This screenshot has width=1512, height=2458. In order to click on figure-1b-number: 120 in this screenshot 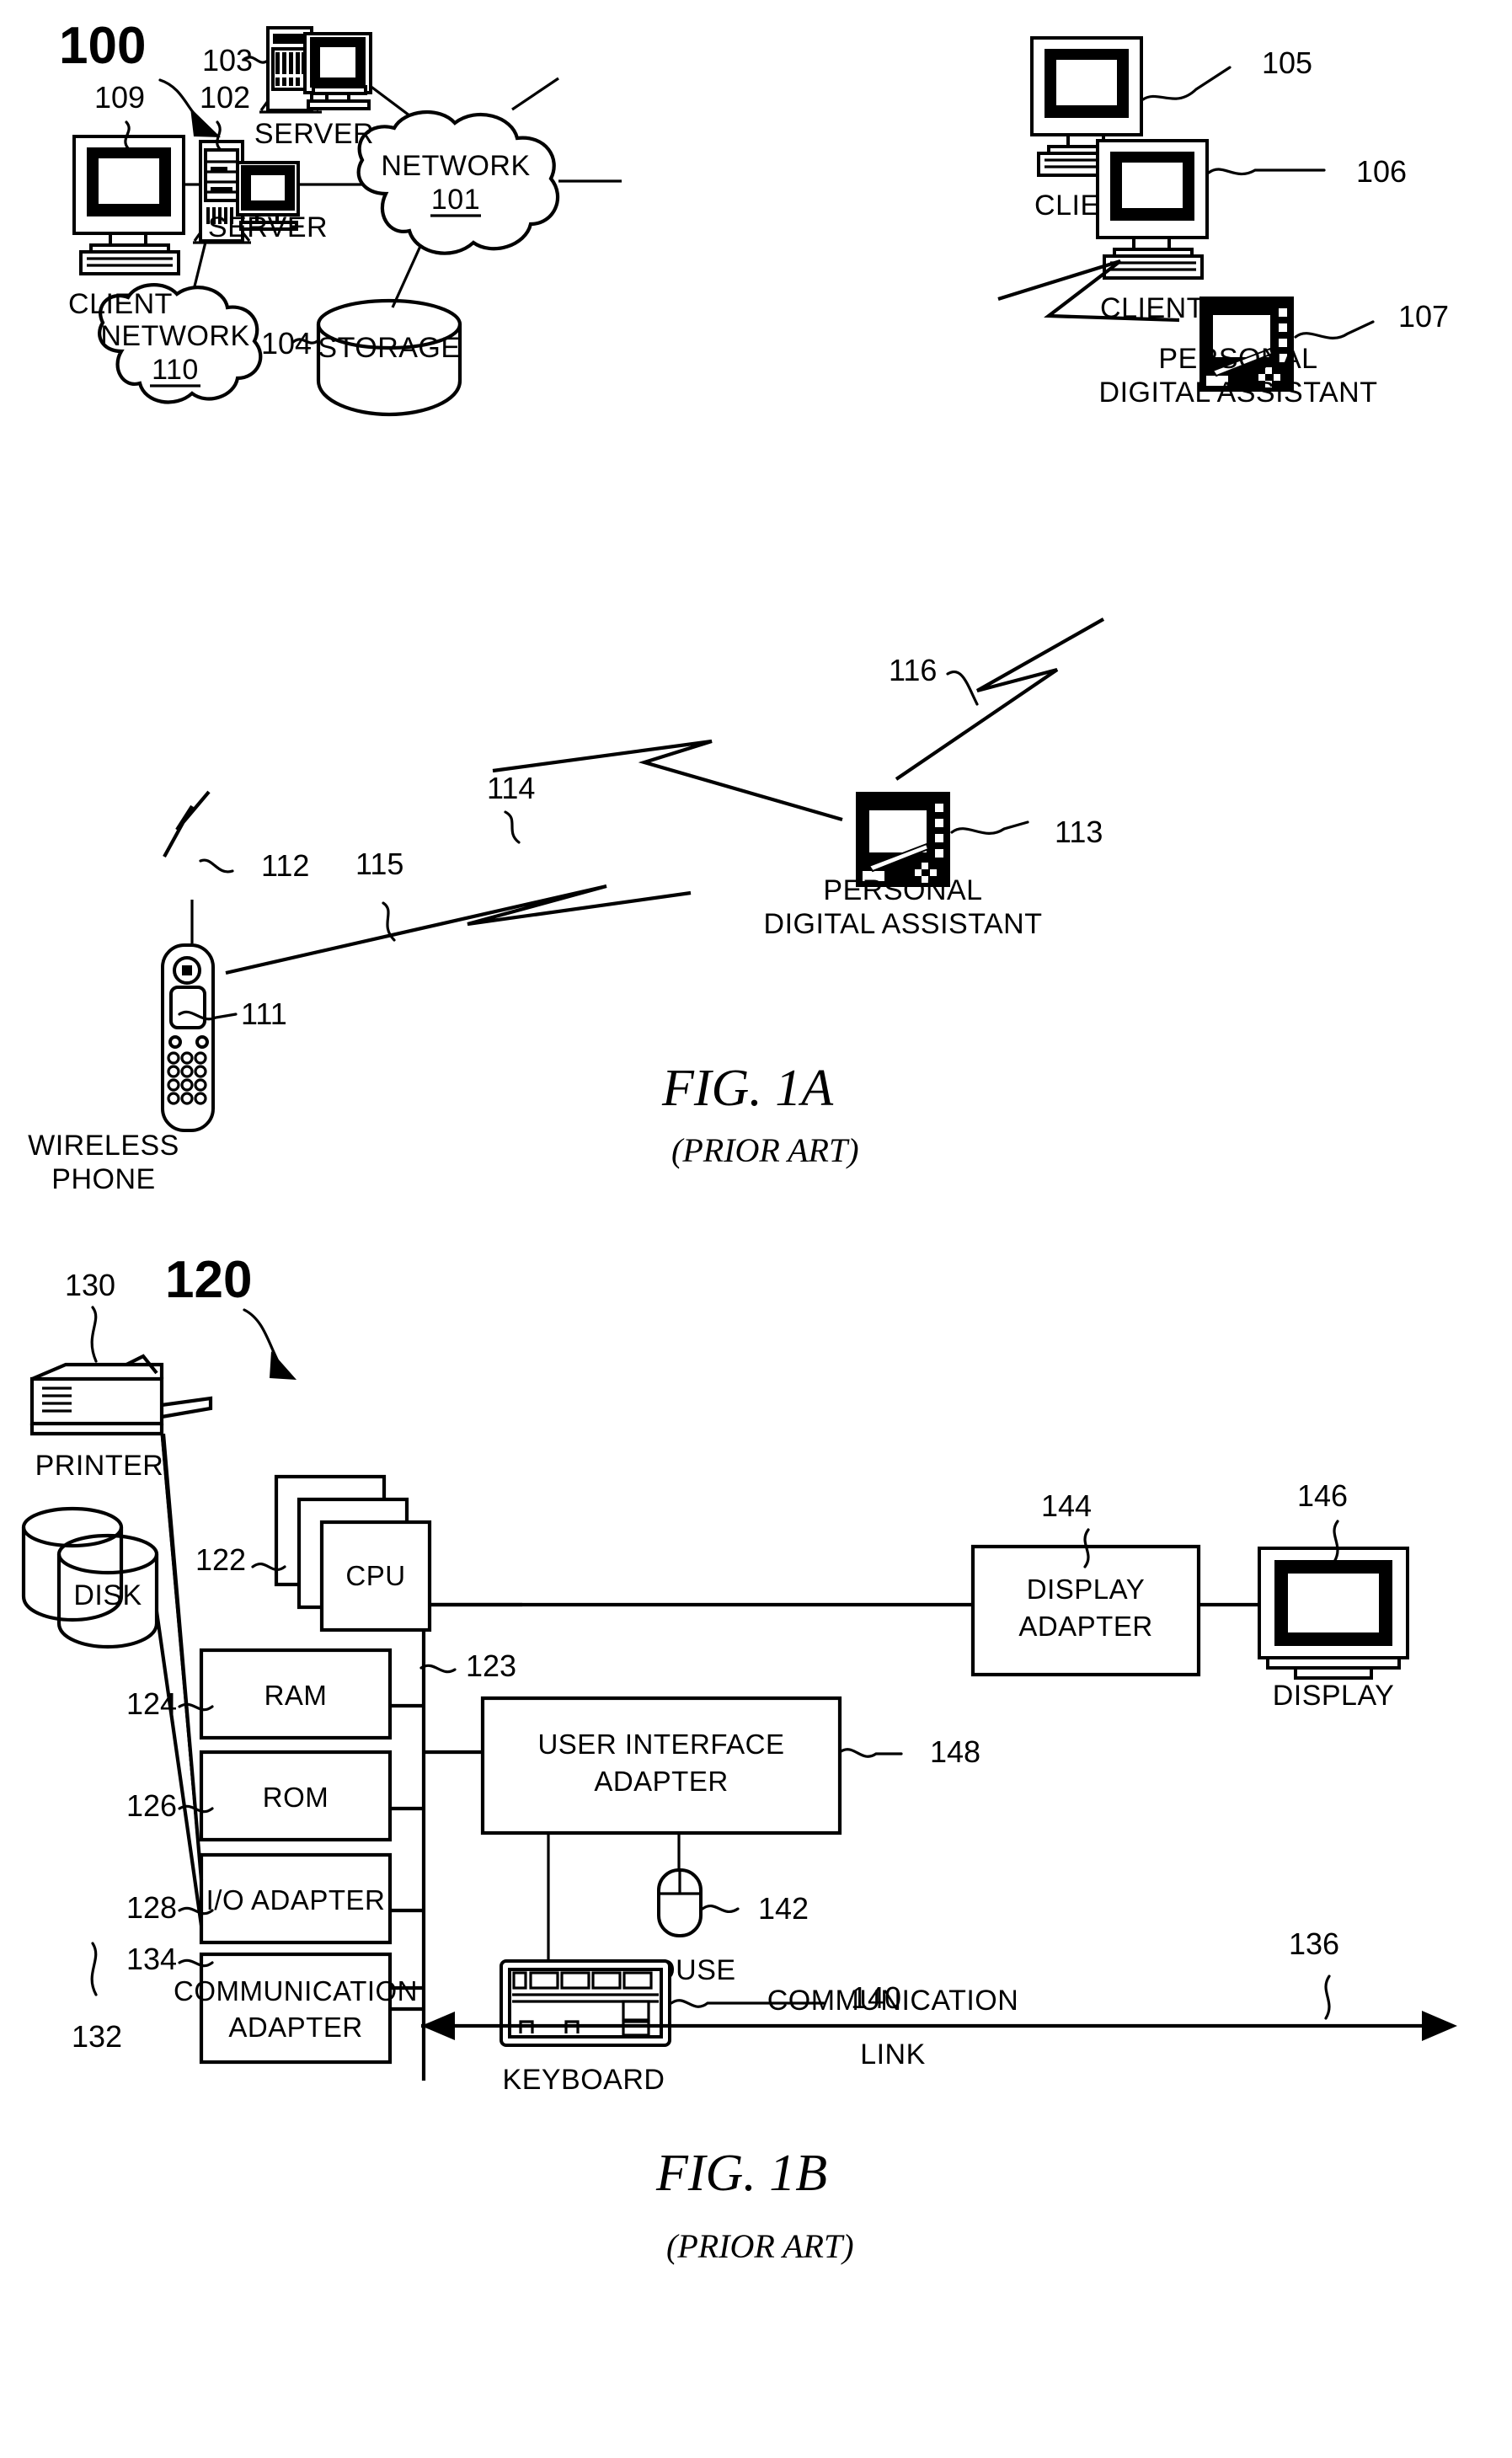, I will do `click(208, 1280)`.